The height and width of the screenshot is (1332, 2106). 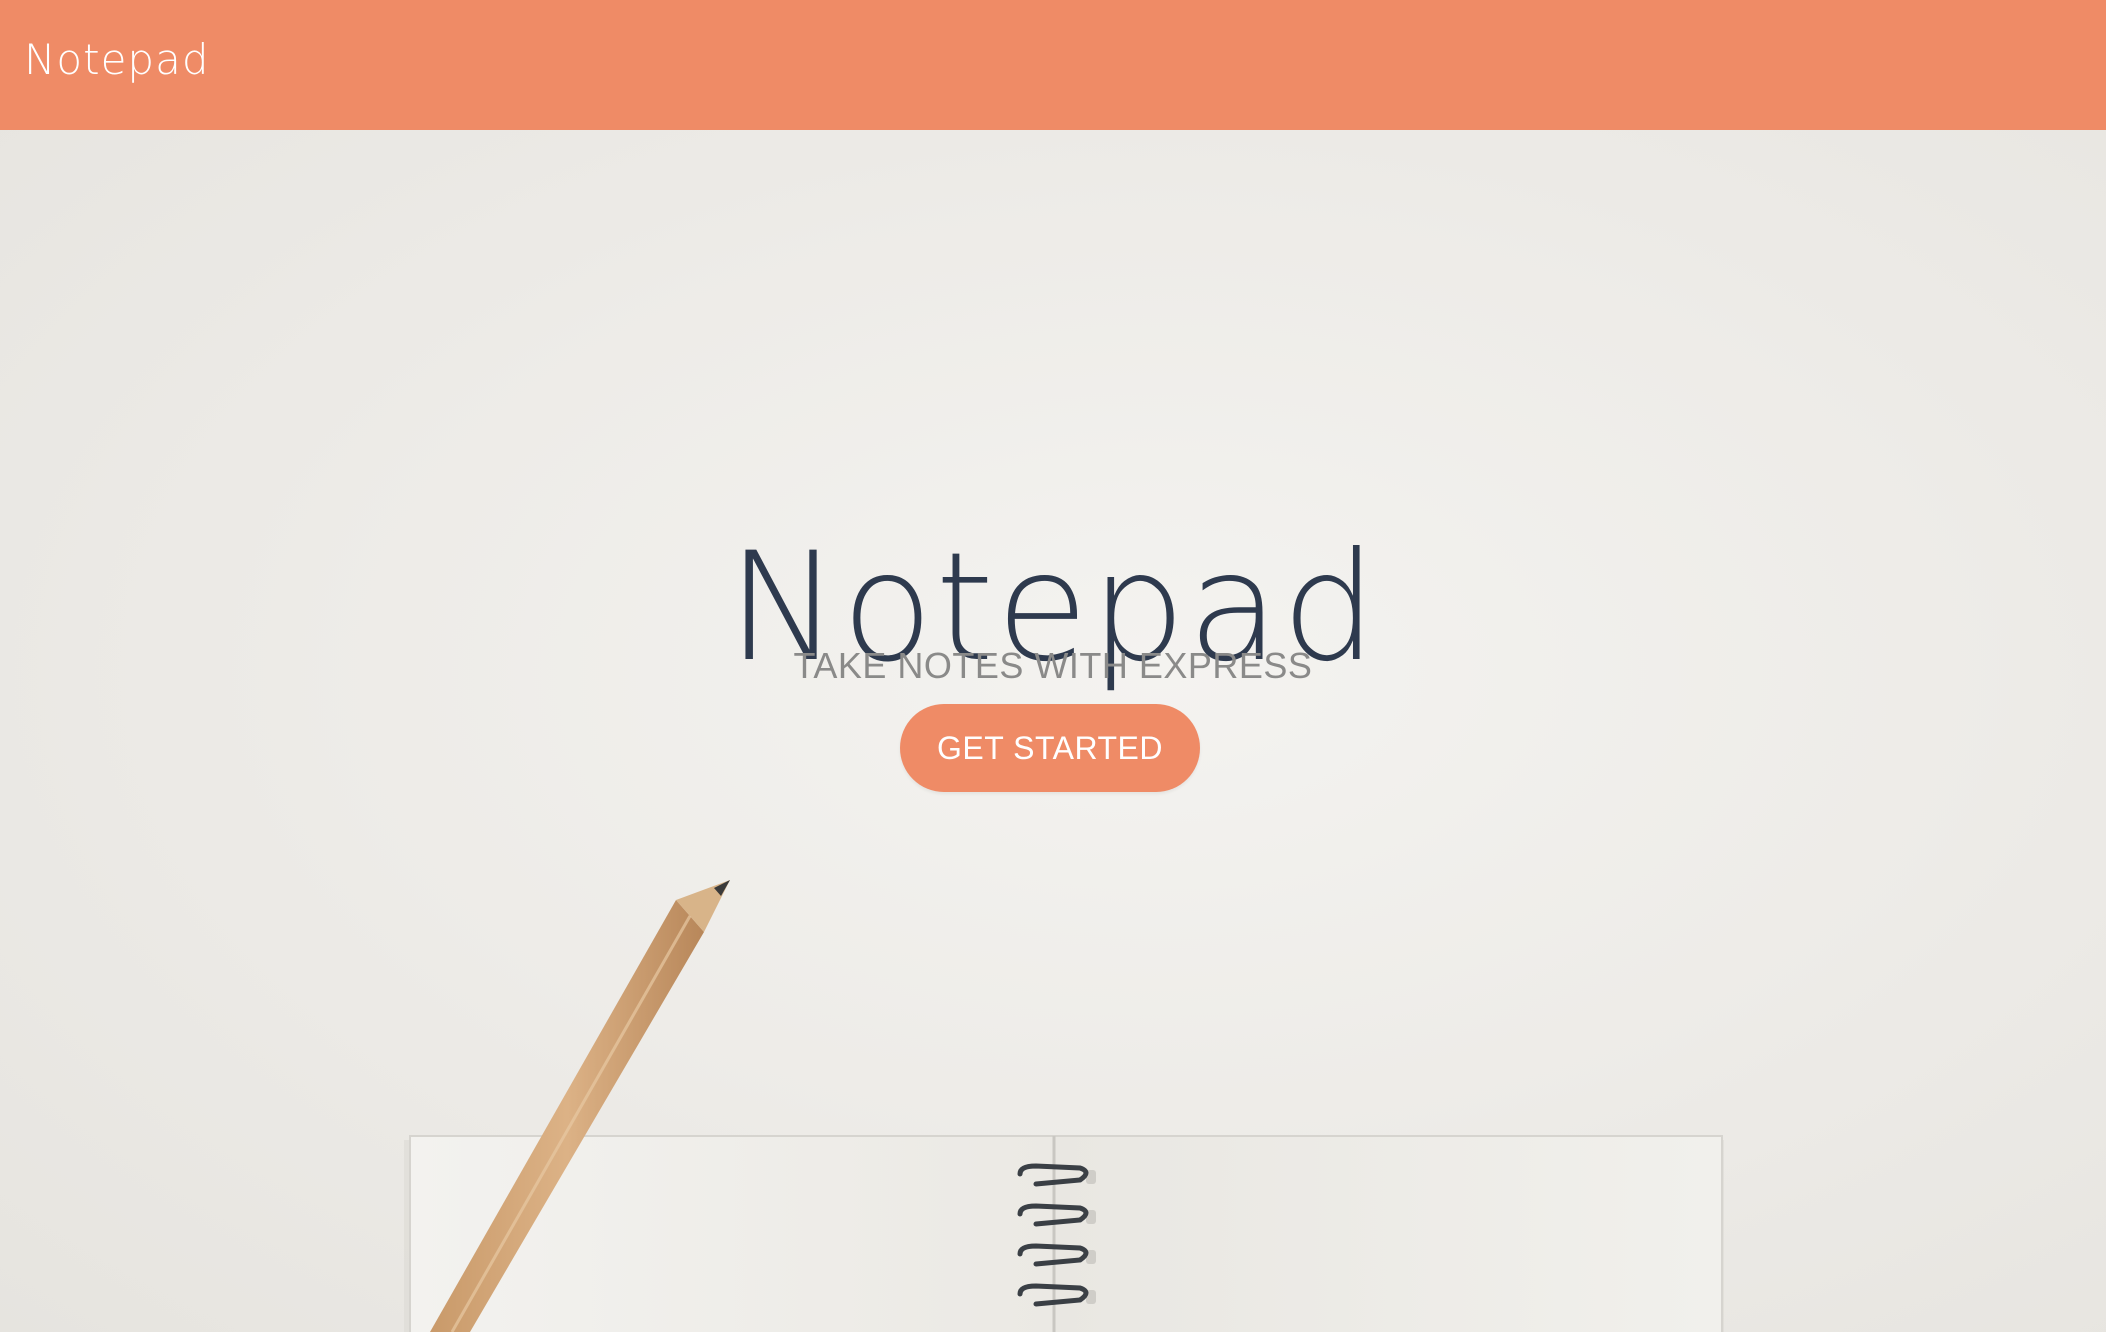 I want to click on hero-subtitle: TAKE NOTES WITH EXPRESS, so click(x=1053, y=665).